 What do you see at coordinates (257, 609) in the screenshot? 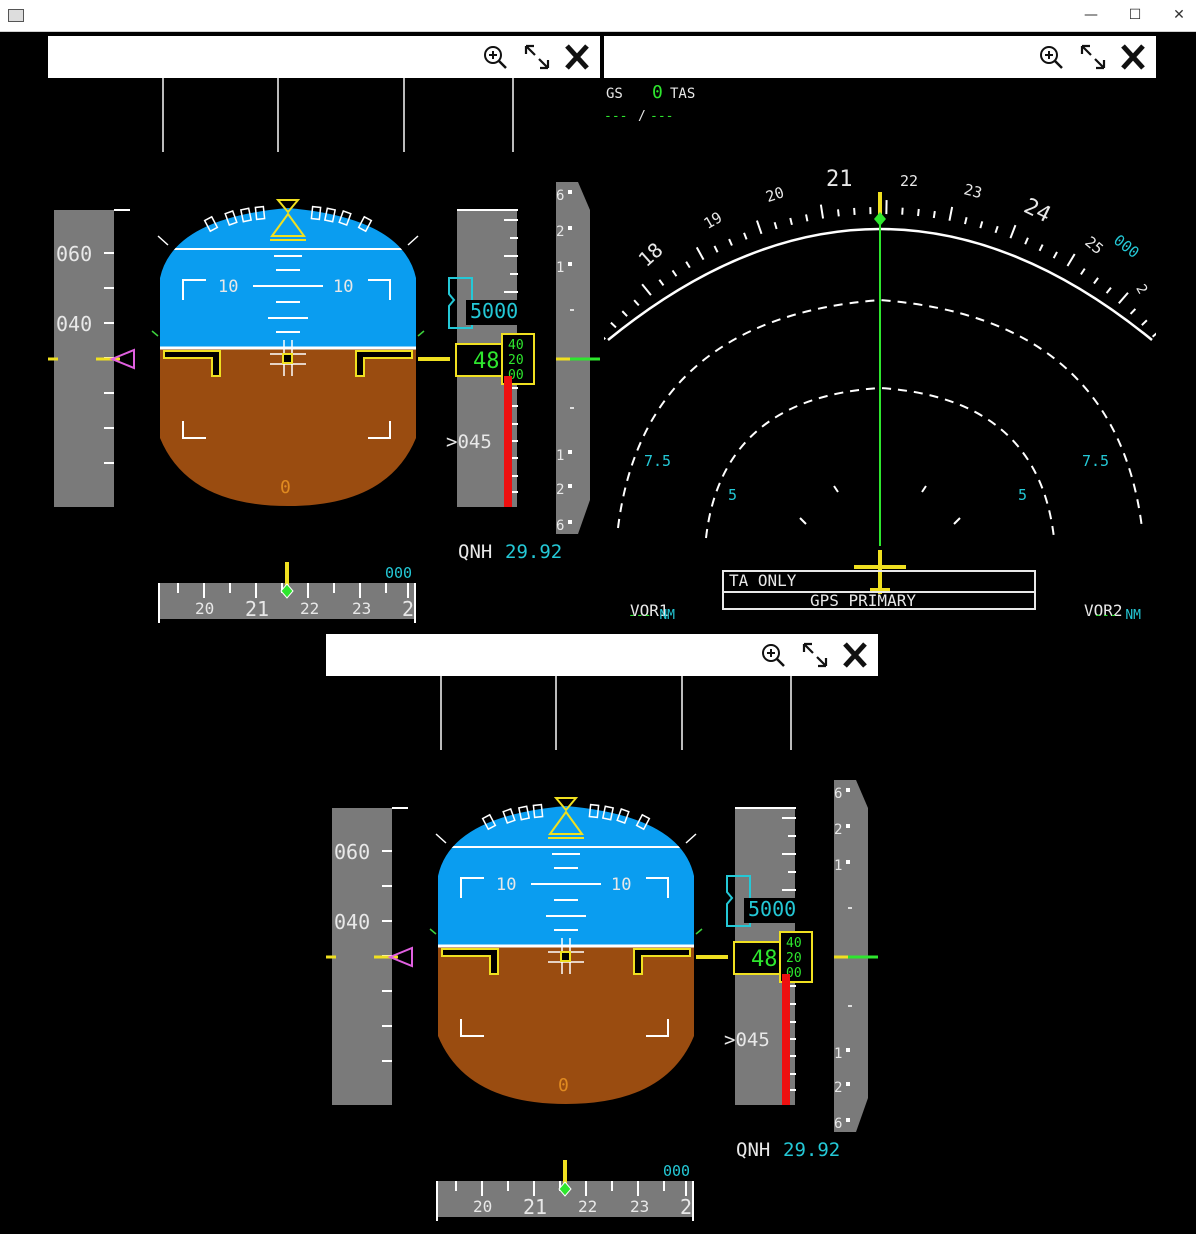
I see `svg-text: 21` at bounding box center [257, 609].